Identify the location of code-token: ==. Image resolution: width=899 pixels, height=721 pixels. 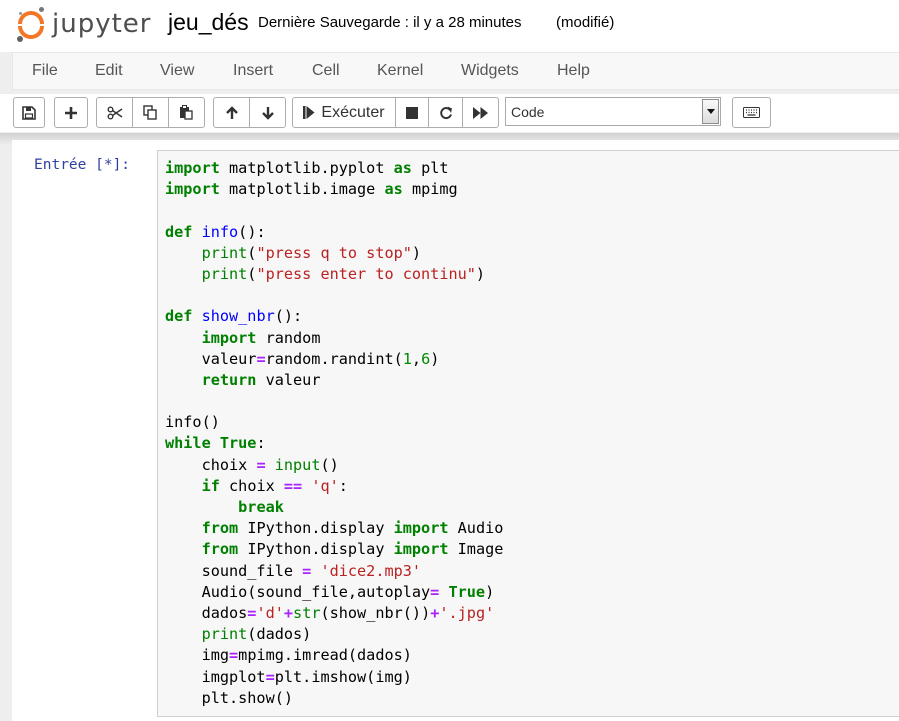
(293, 485).